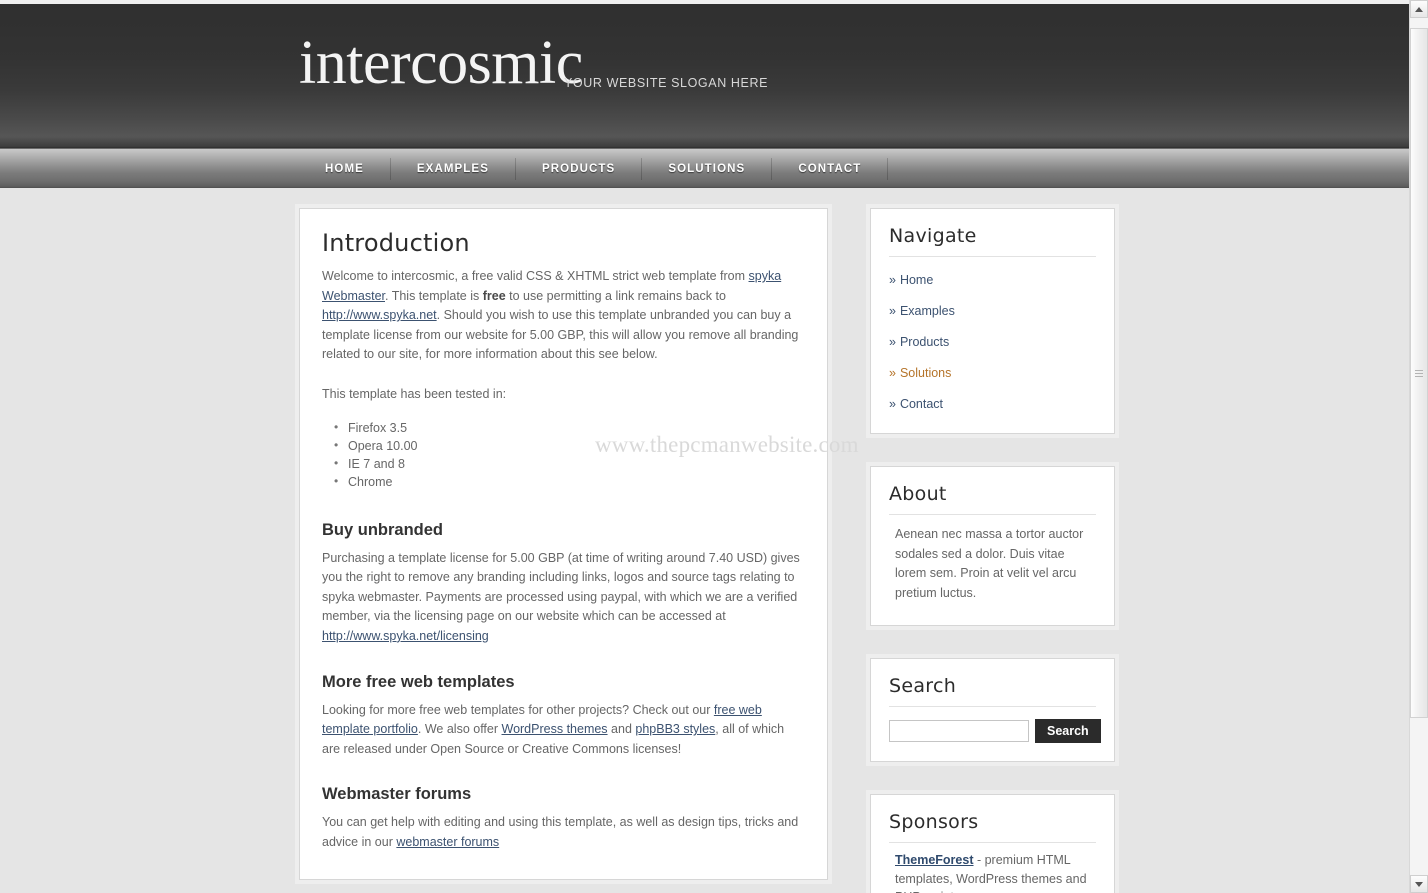 The height and width of the screenshot is (893, 1428). What do you see at coordinates (992, 280) in the screenshot?
I see `list-item: » Home` at bounding box center [992, 280].